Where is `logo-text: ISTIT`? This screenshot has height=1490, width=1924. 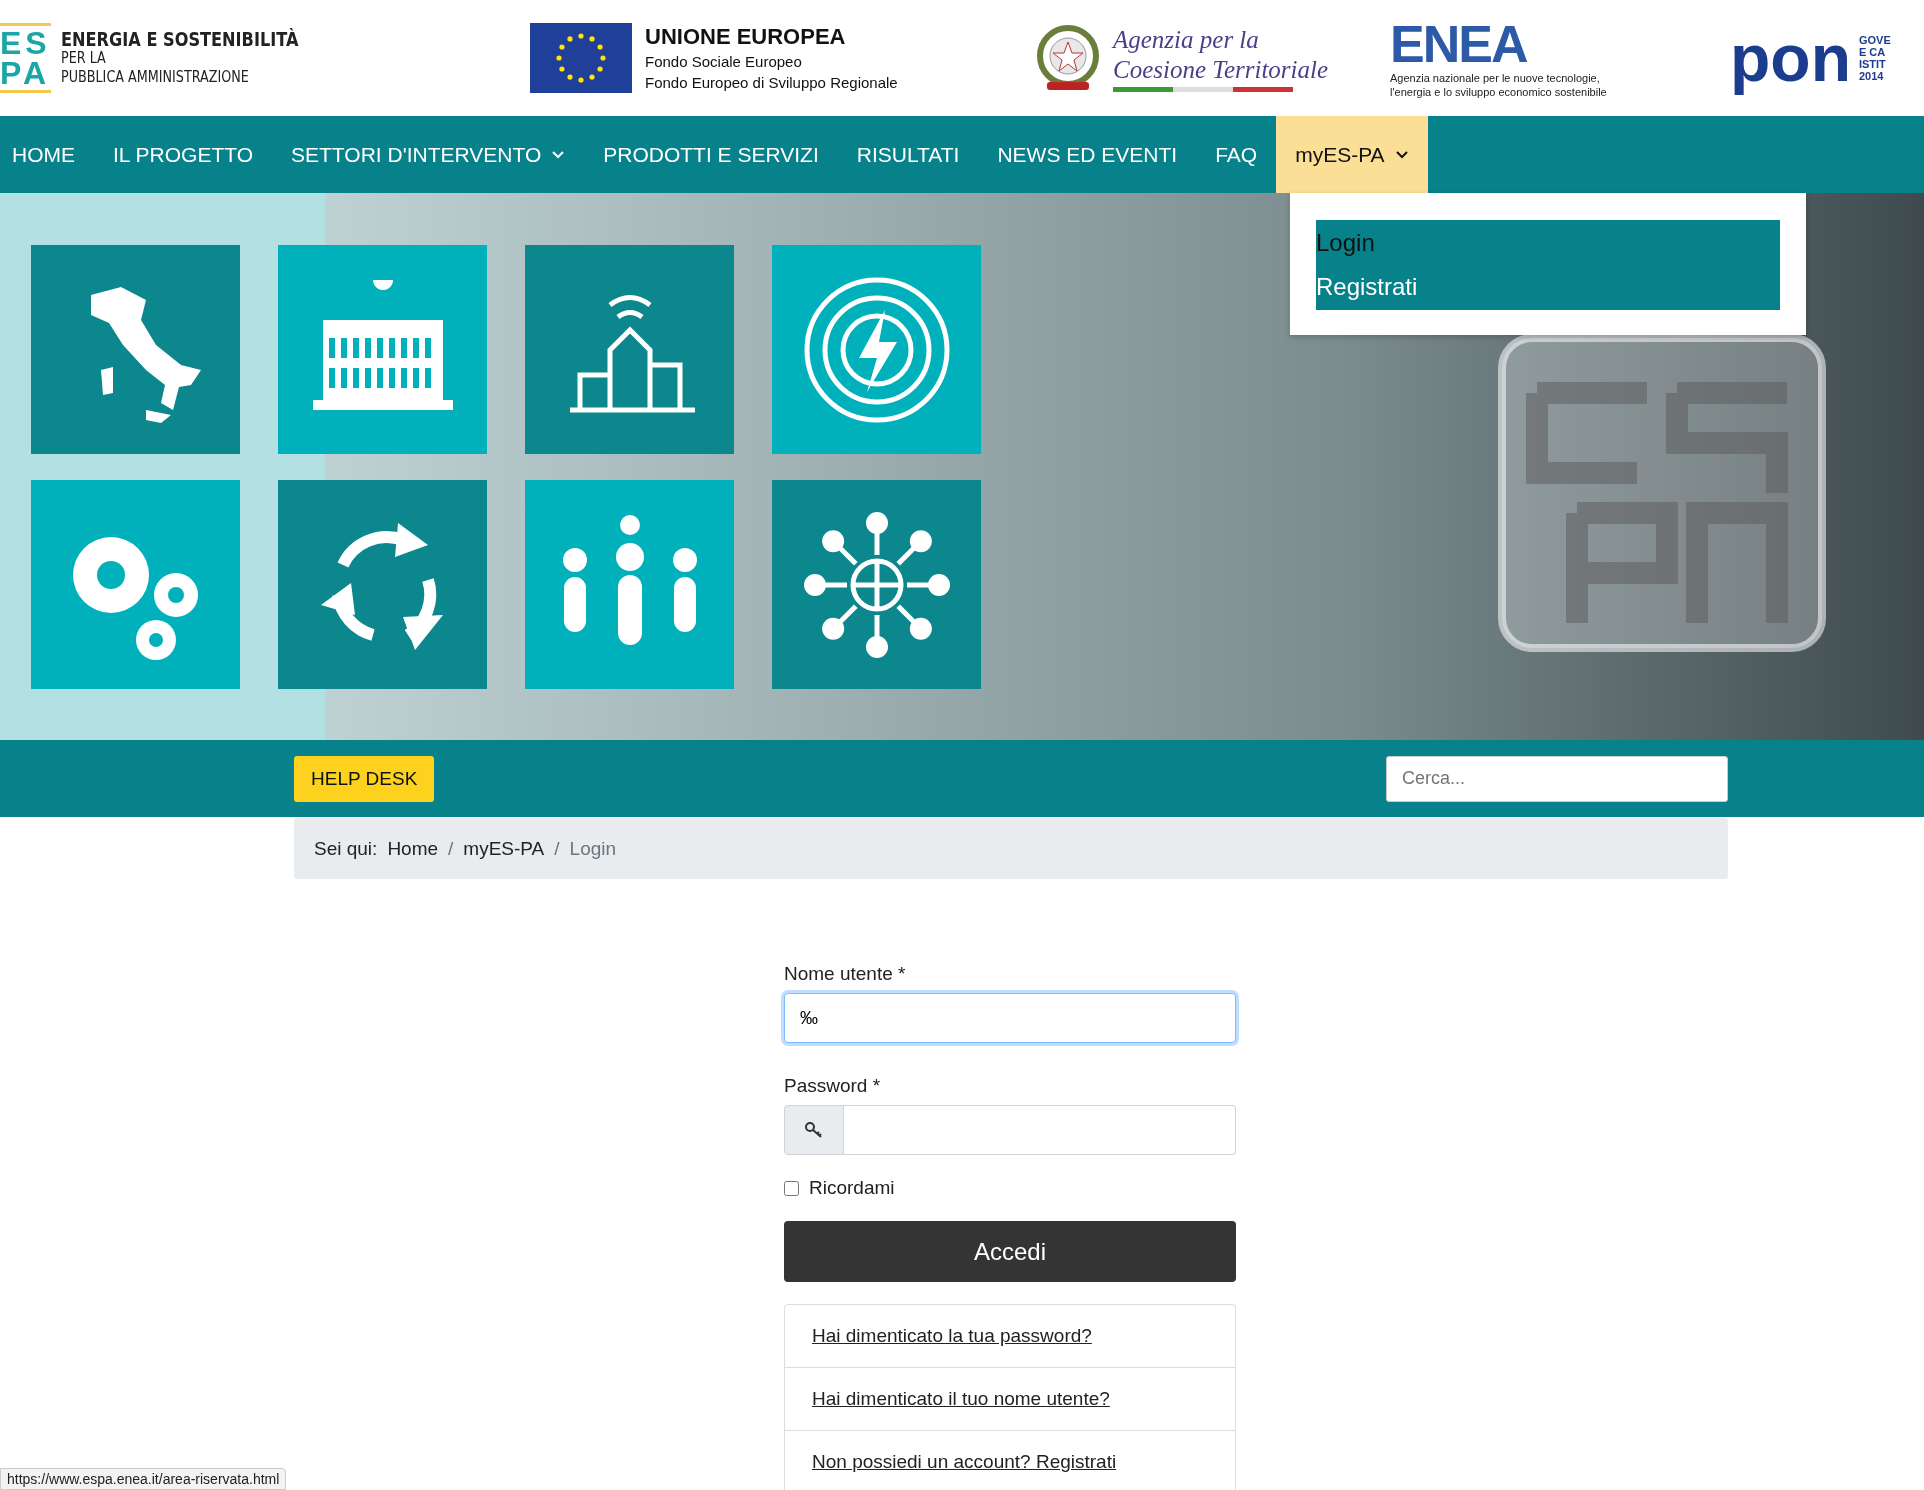 logo-text: ISTIT is located at coordinates (1872, 64).